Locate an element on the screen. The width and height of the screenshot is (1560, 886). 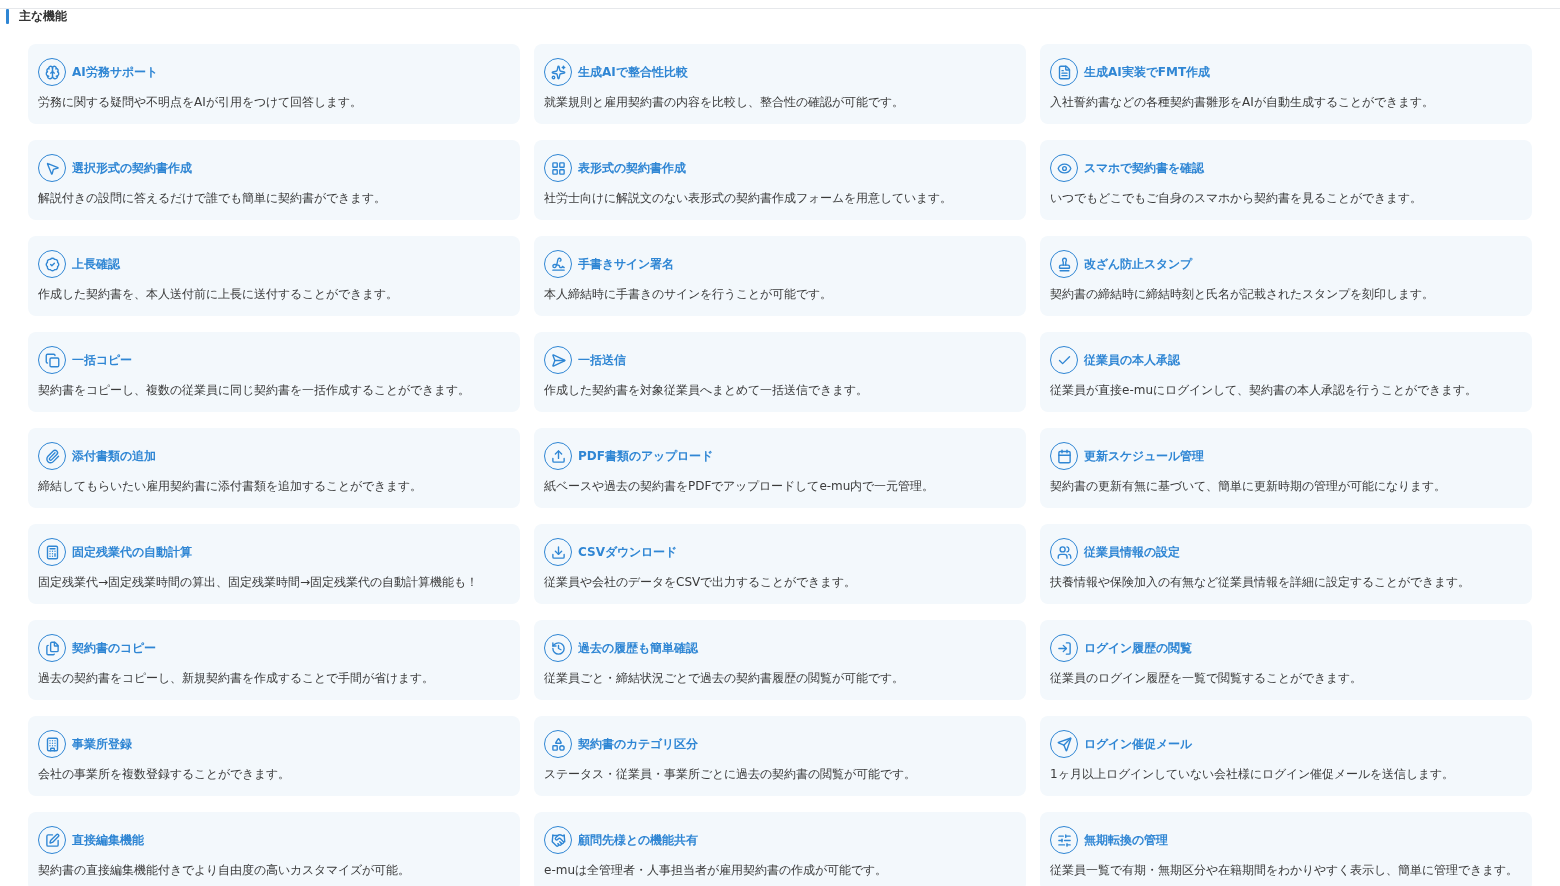
feature-description: 就業規則と雇用契約書の内容を比較し、整合性の確認が可能です。 is located at coordinates (724, 102).